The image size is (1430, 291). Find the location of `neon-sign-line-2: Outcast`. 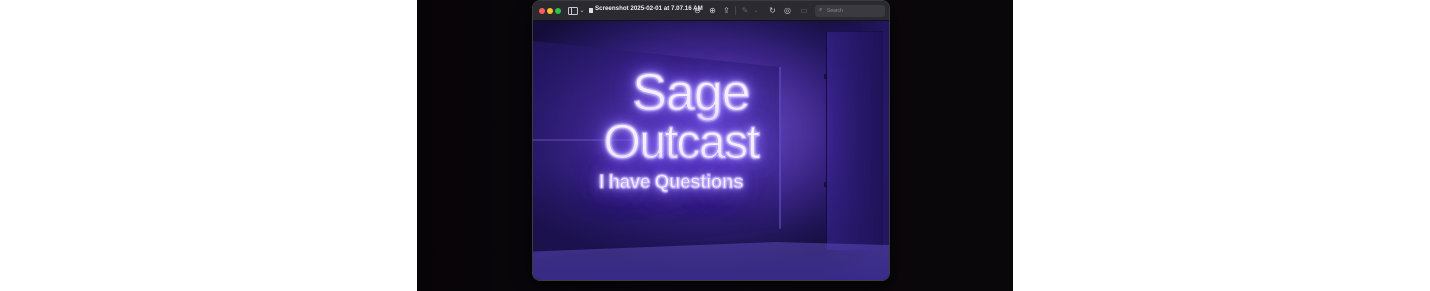

neon-sign-line-2: Outcast is located at coordinates (681, 142).